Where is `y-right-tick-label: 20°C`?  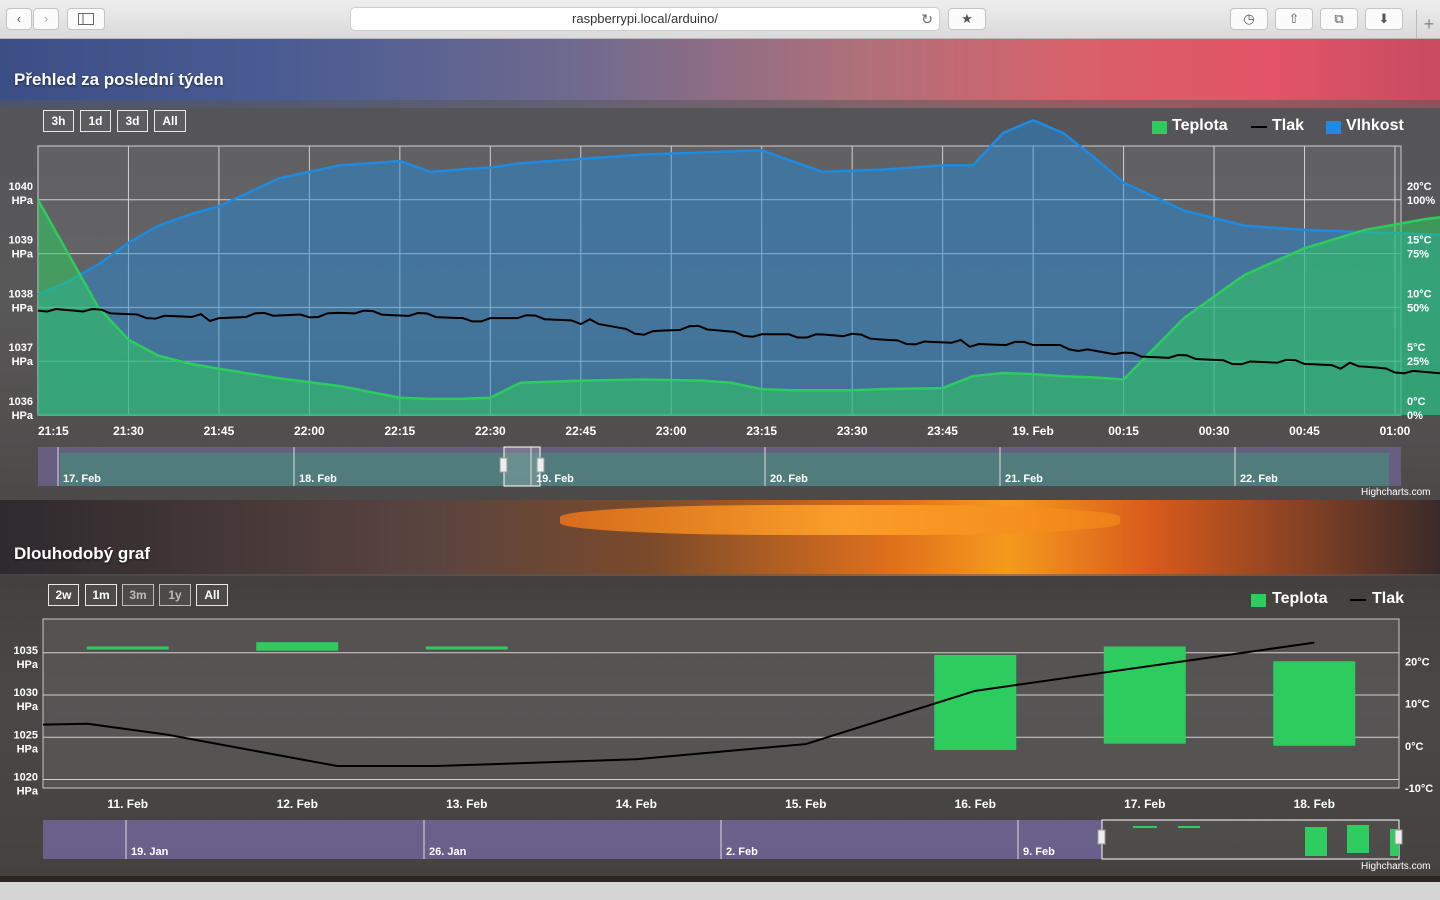
y-right-tick-label: 20°C is located at coordinates (1417, 662).